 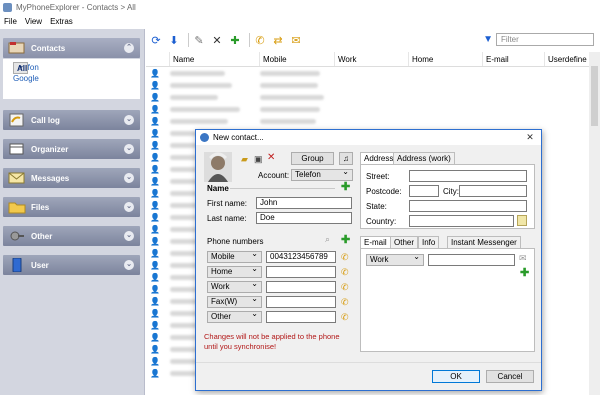 What do you see at coordinates (42, 236) in the screenshot?
I see `sidebar-group-label: Other` at bounding box center [42, 236].